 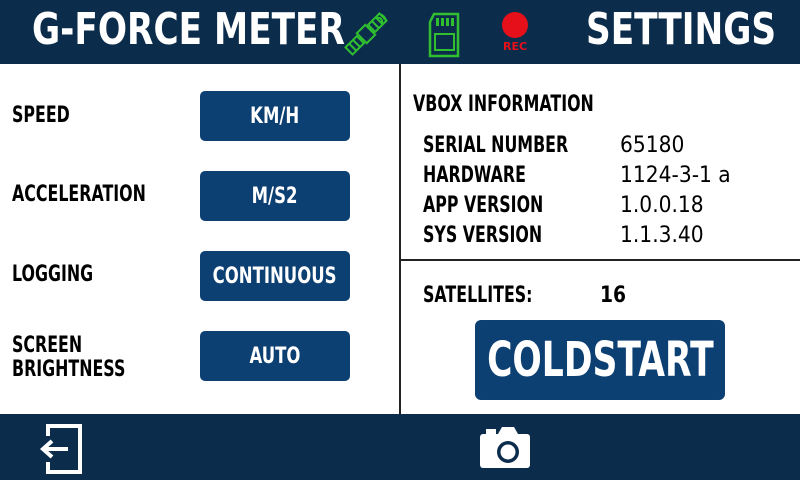 What do you see at coordinates (400, 447) in the screenshot?
I see `footer-bar` at bounding box center [400, 447].